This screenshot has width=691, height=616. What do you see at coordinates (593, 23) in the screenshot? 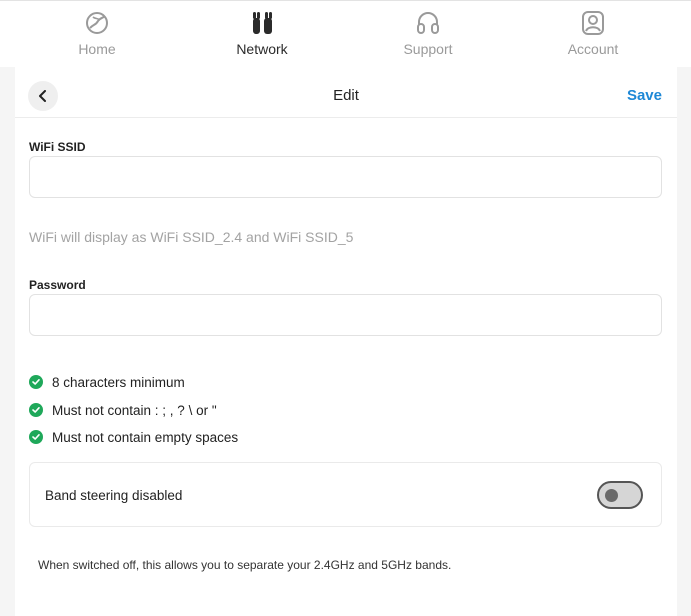
I see `user-icon` at bounding box center [593, 23].